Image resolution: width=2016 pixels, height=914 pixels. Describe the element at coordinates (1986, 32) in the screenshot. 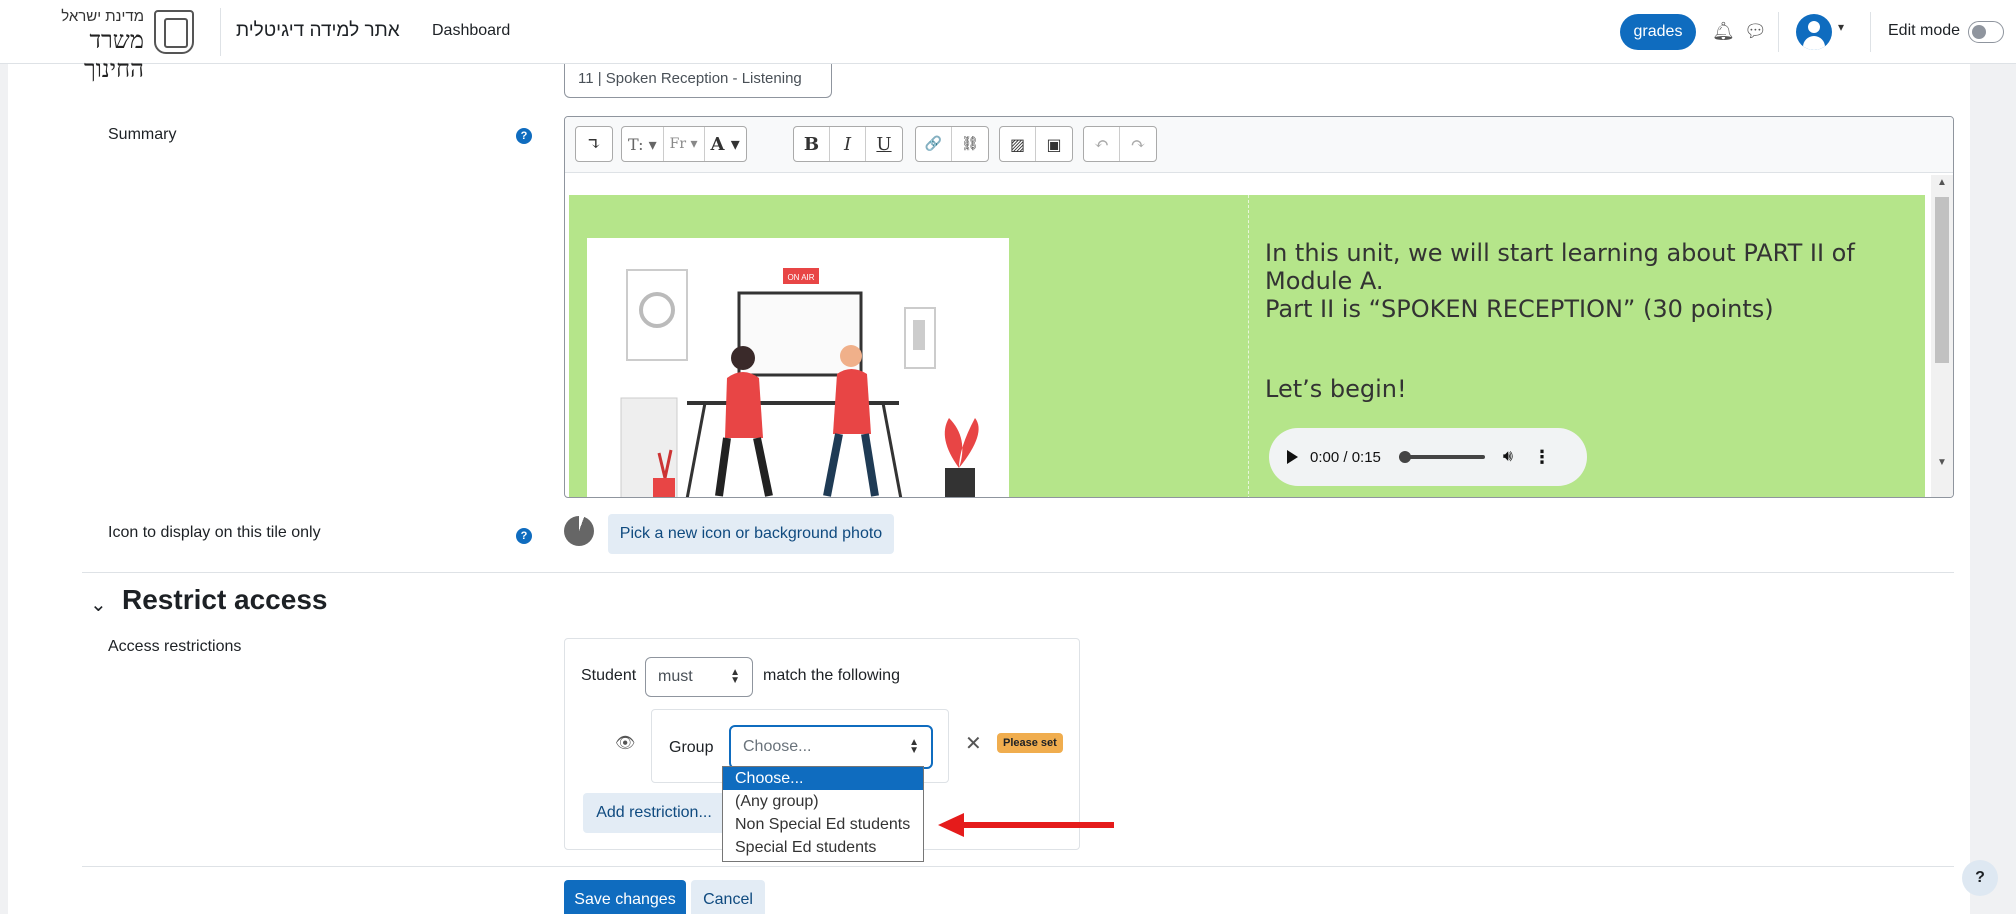

I see `edit-mode-toggle` at that location.